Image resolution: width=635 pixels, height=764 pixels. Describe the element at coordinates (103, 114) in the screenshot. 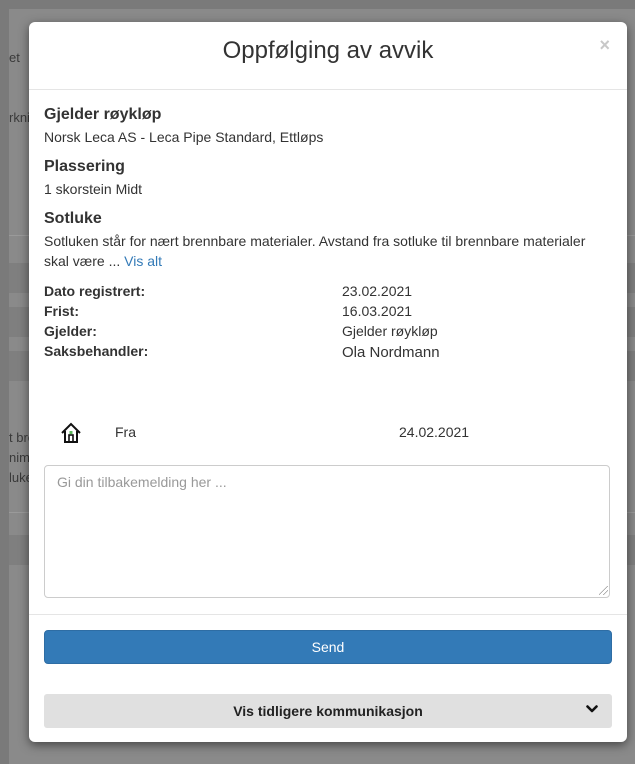

I see `applies-to-title: Gjelder røykløp` at that location.